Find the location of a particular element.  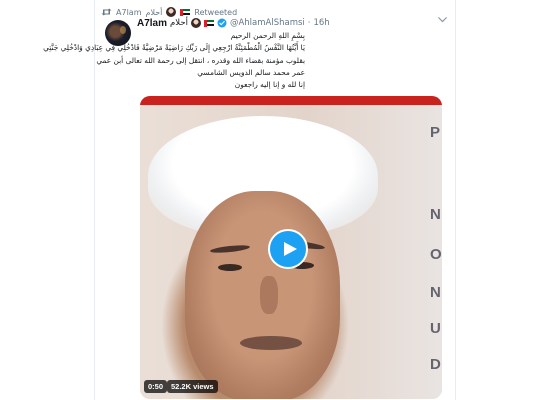

thumbnail-eye is located at coordinates (230, 267).